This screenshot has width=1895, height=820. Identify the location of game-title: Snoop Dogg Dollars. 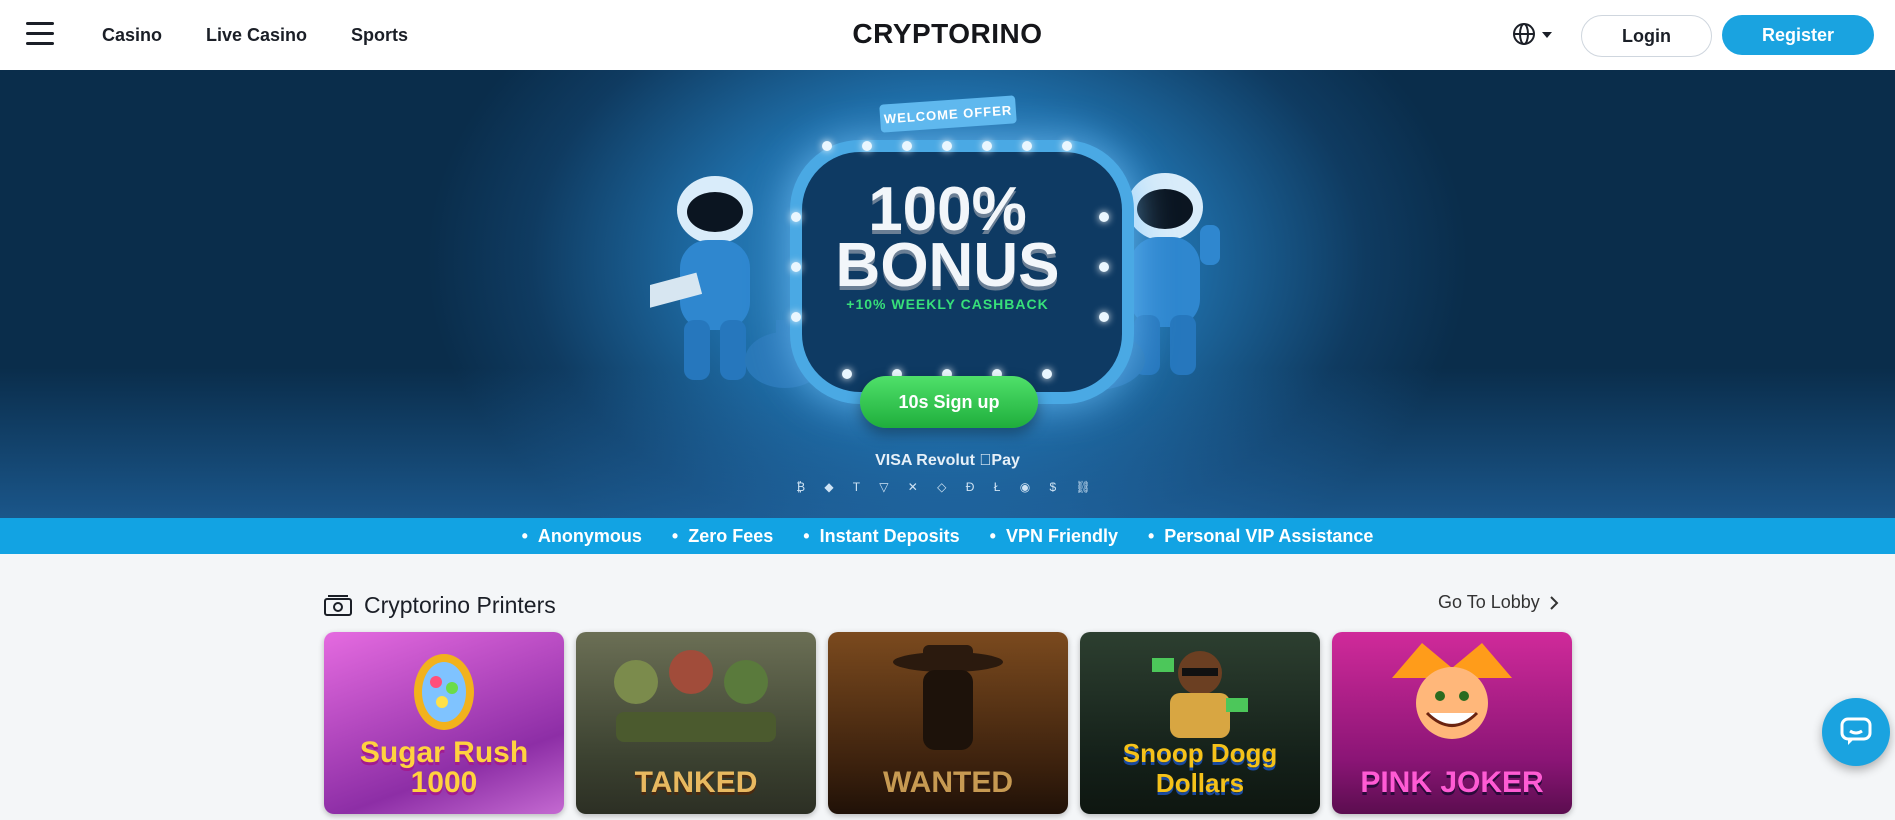
(1200, 768).